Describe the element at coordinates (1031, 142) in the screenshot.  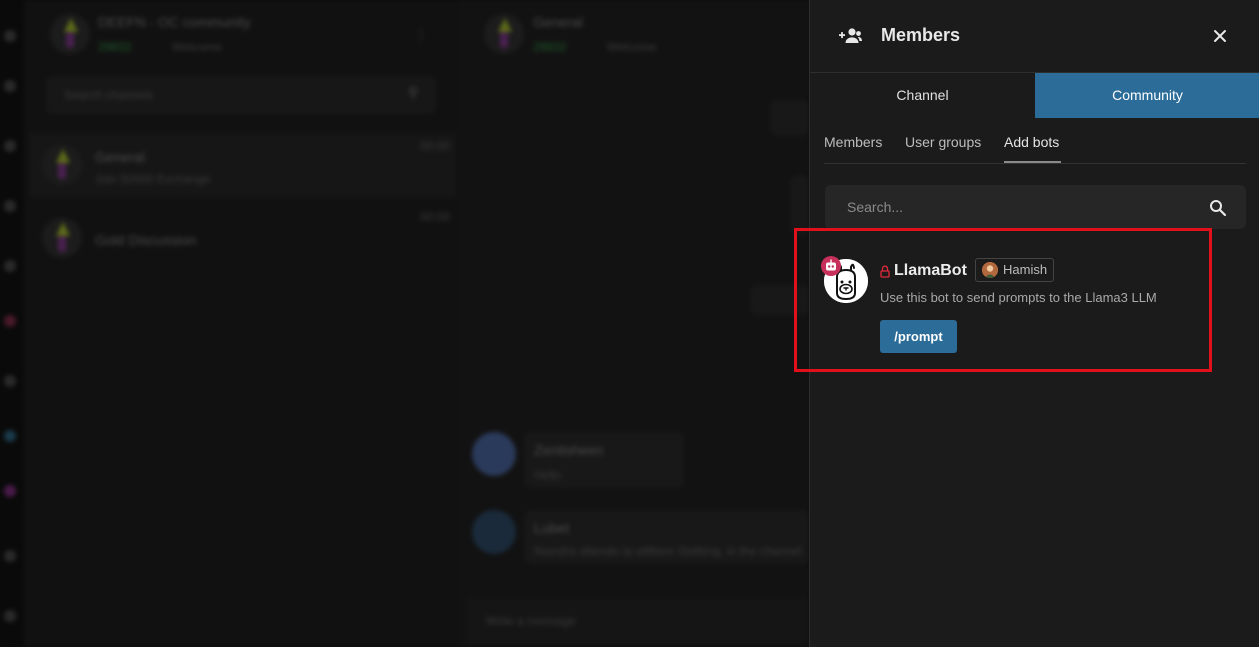
I see `tab-add-bots: Add bots` at that location.